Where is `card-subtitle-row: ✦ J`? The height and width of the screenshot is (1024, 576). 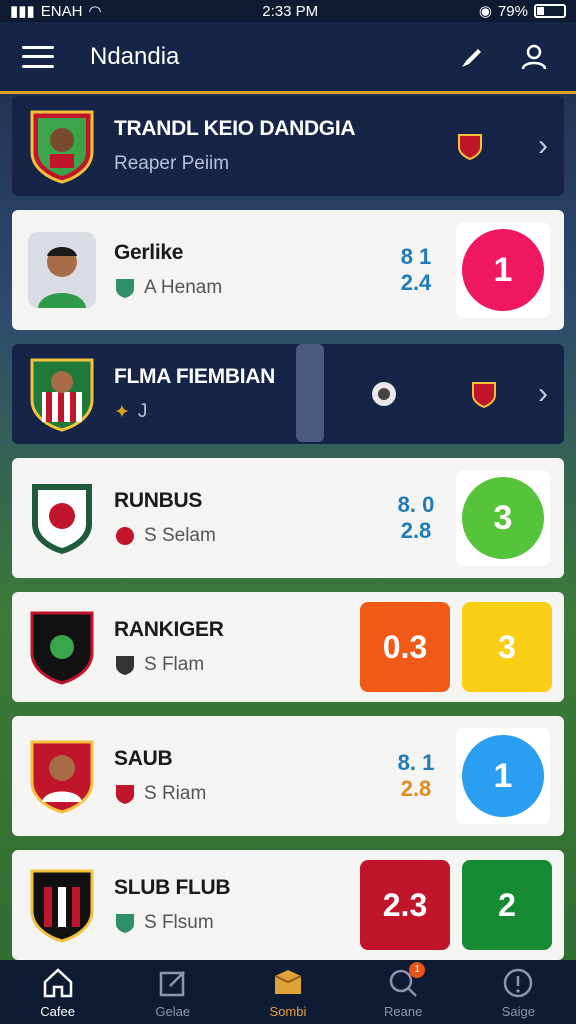 card-subtitle-row: ✦ J is located at coordinates (242, 412).